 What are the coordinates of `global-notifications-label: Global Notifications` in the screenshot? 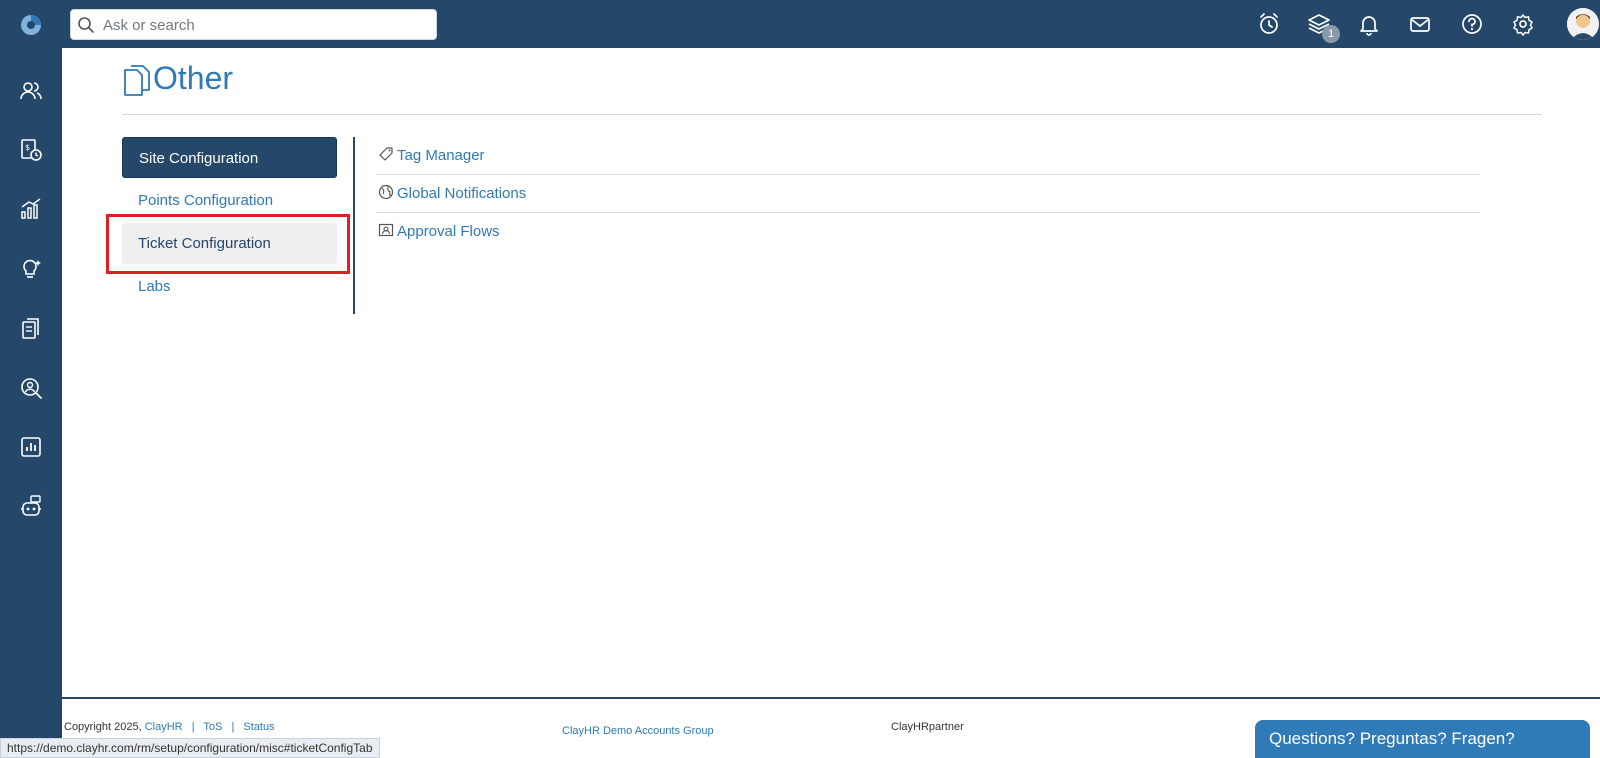 It's located at (462, 193).